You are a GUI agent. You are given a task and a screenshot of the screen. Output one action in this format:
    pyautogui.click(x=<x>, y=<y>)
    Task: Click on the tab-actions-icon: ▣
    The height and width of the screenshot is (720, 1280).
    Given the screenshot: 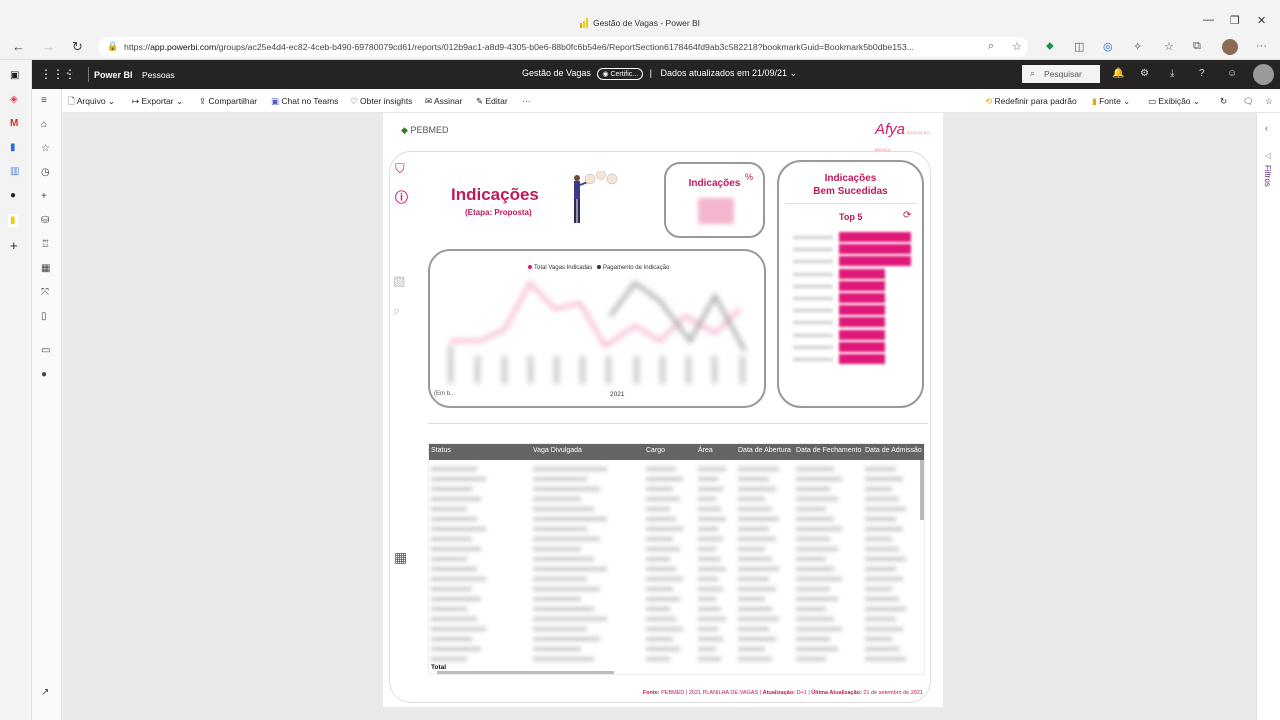 What is the action you would take?
    pyautogui.click(x=14, y=75)
    